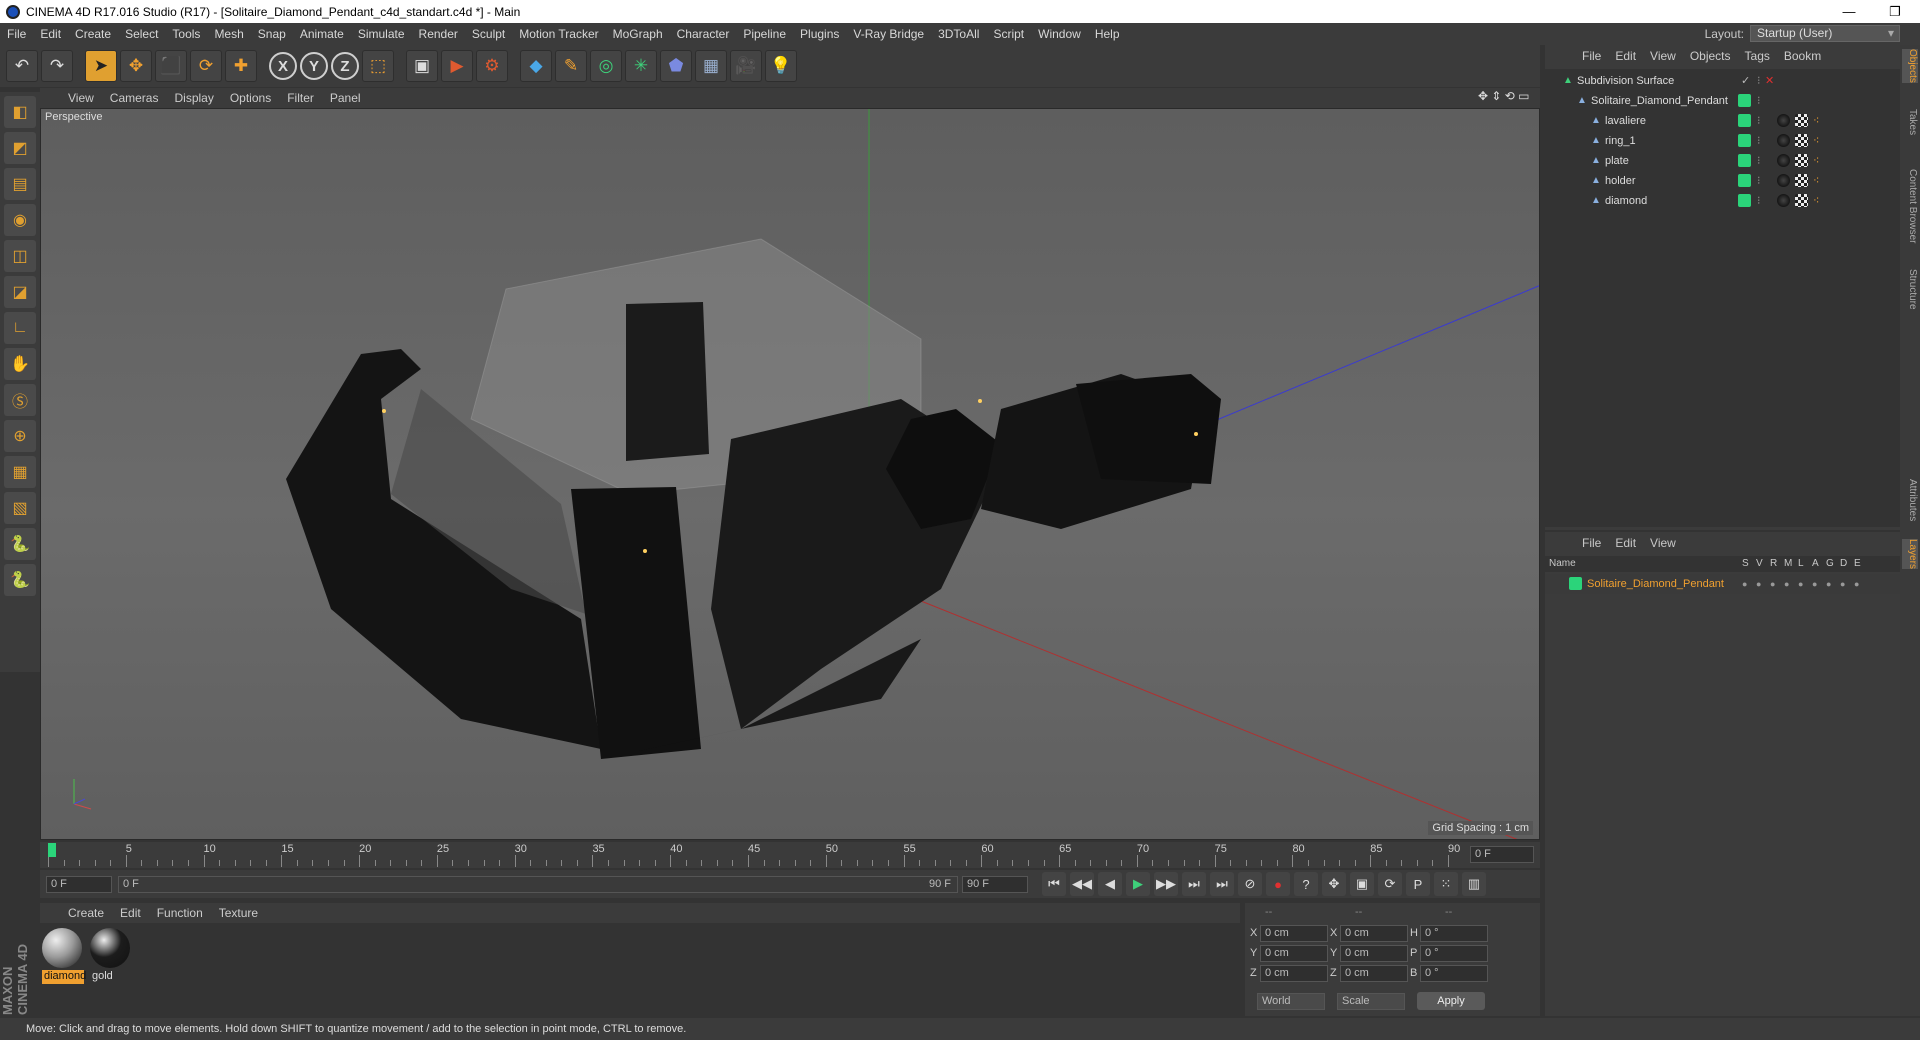 Image resolution: width=1920 pixels, height=1040 pixels. Describe the element at coordinates (1362, 884) in the screenshot. I see `scale-key-icon: ▣` at that location.